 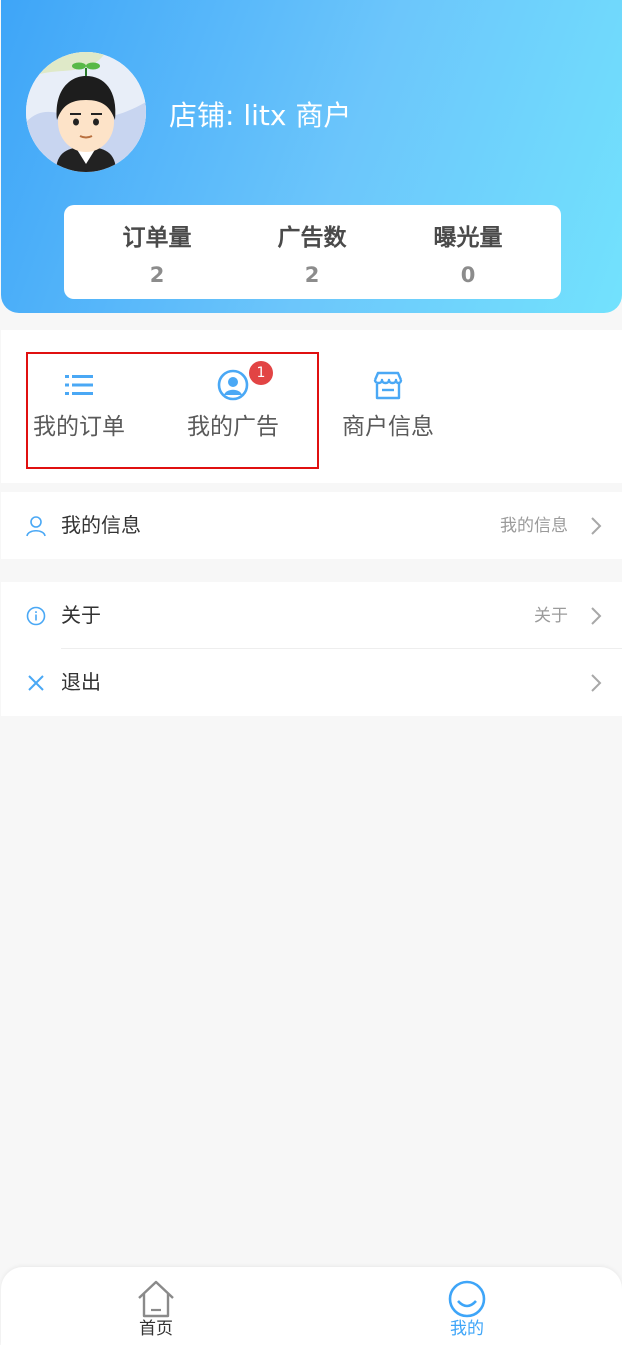 What do you see at coordinates (36, 683) in the screenshot?
I see `close-icon` at bounding box center [36, 683].